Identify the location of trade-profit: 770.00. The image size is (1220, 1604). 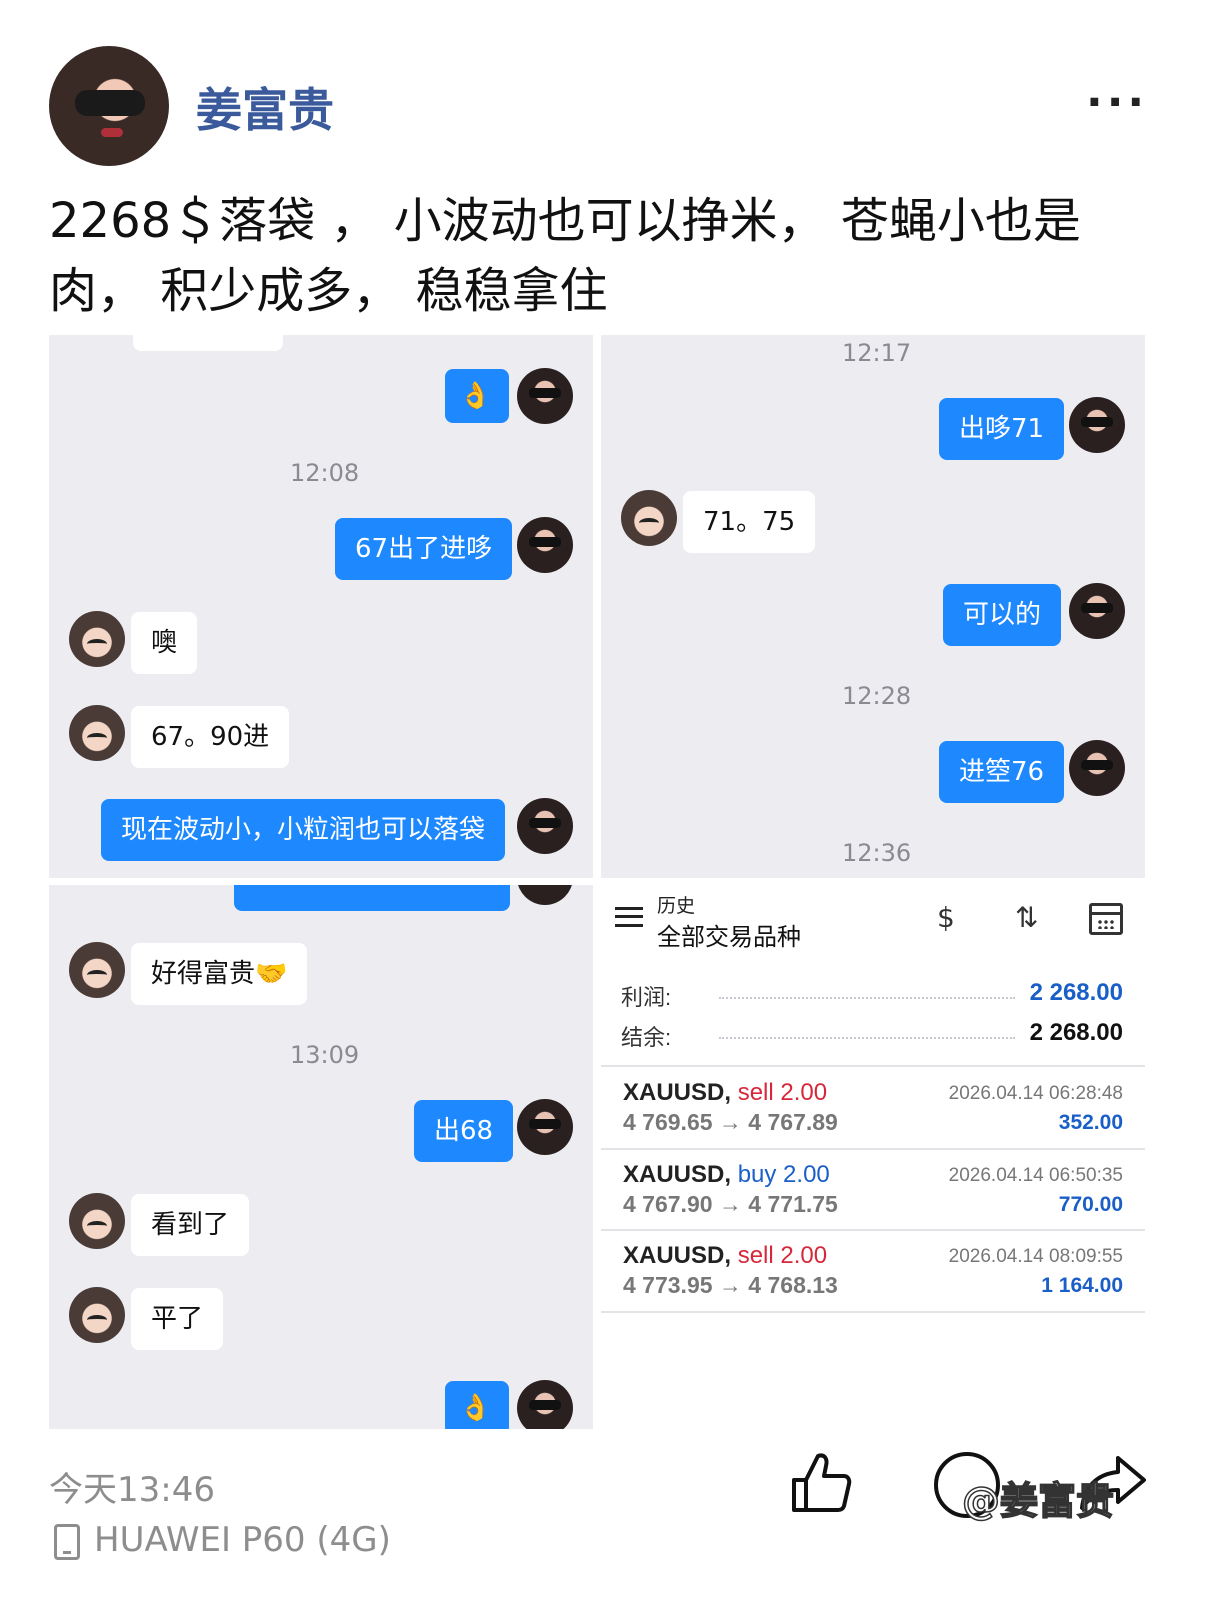
(1090, 1204).